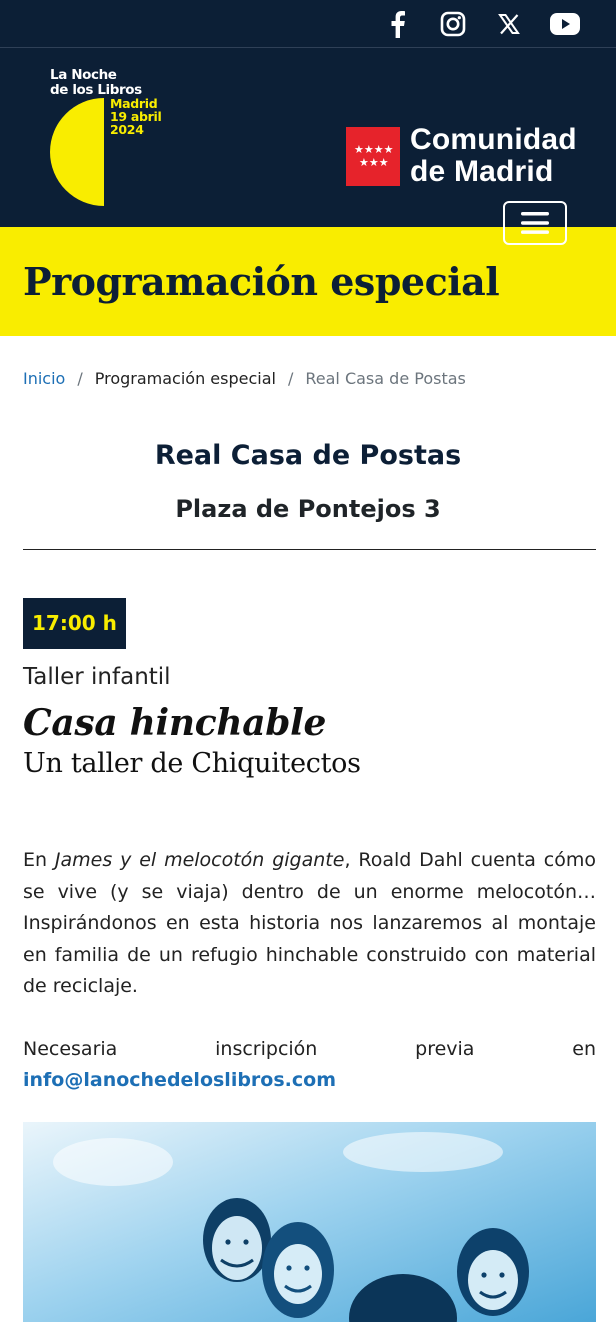  Describe the element at coordinates (70, 1048) in the screenshot. I see `reg-word: Necesaria` at that location.